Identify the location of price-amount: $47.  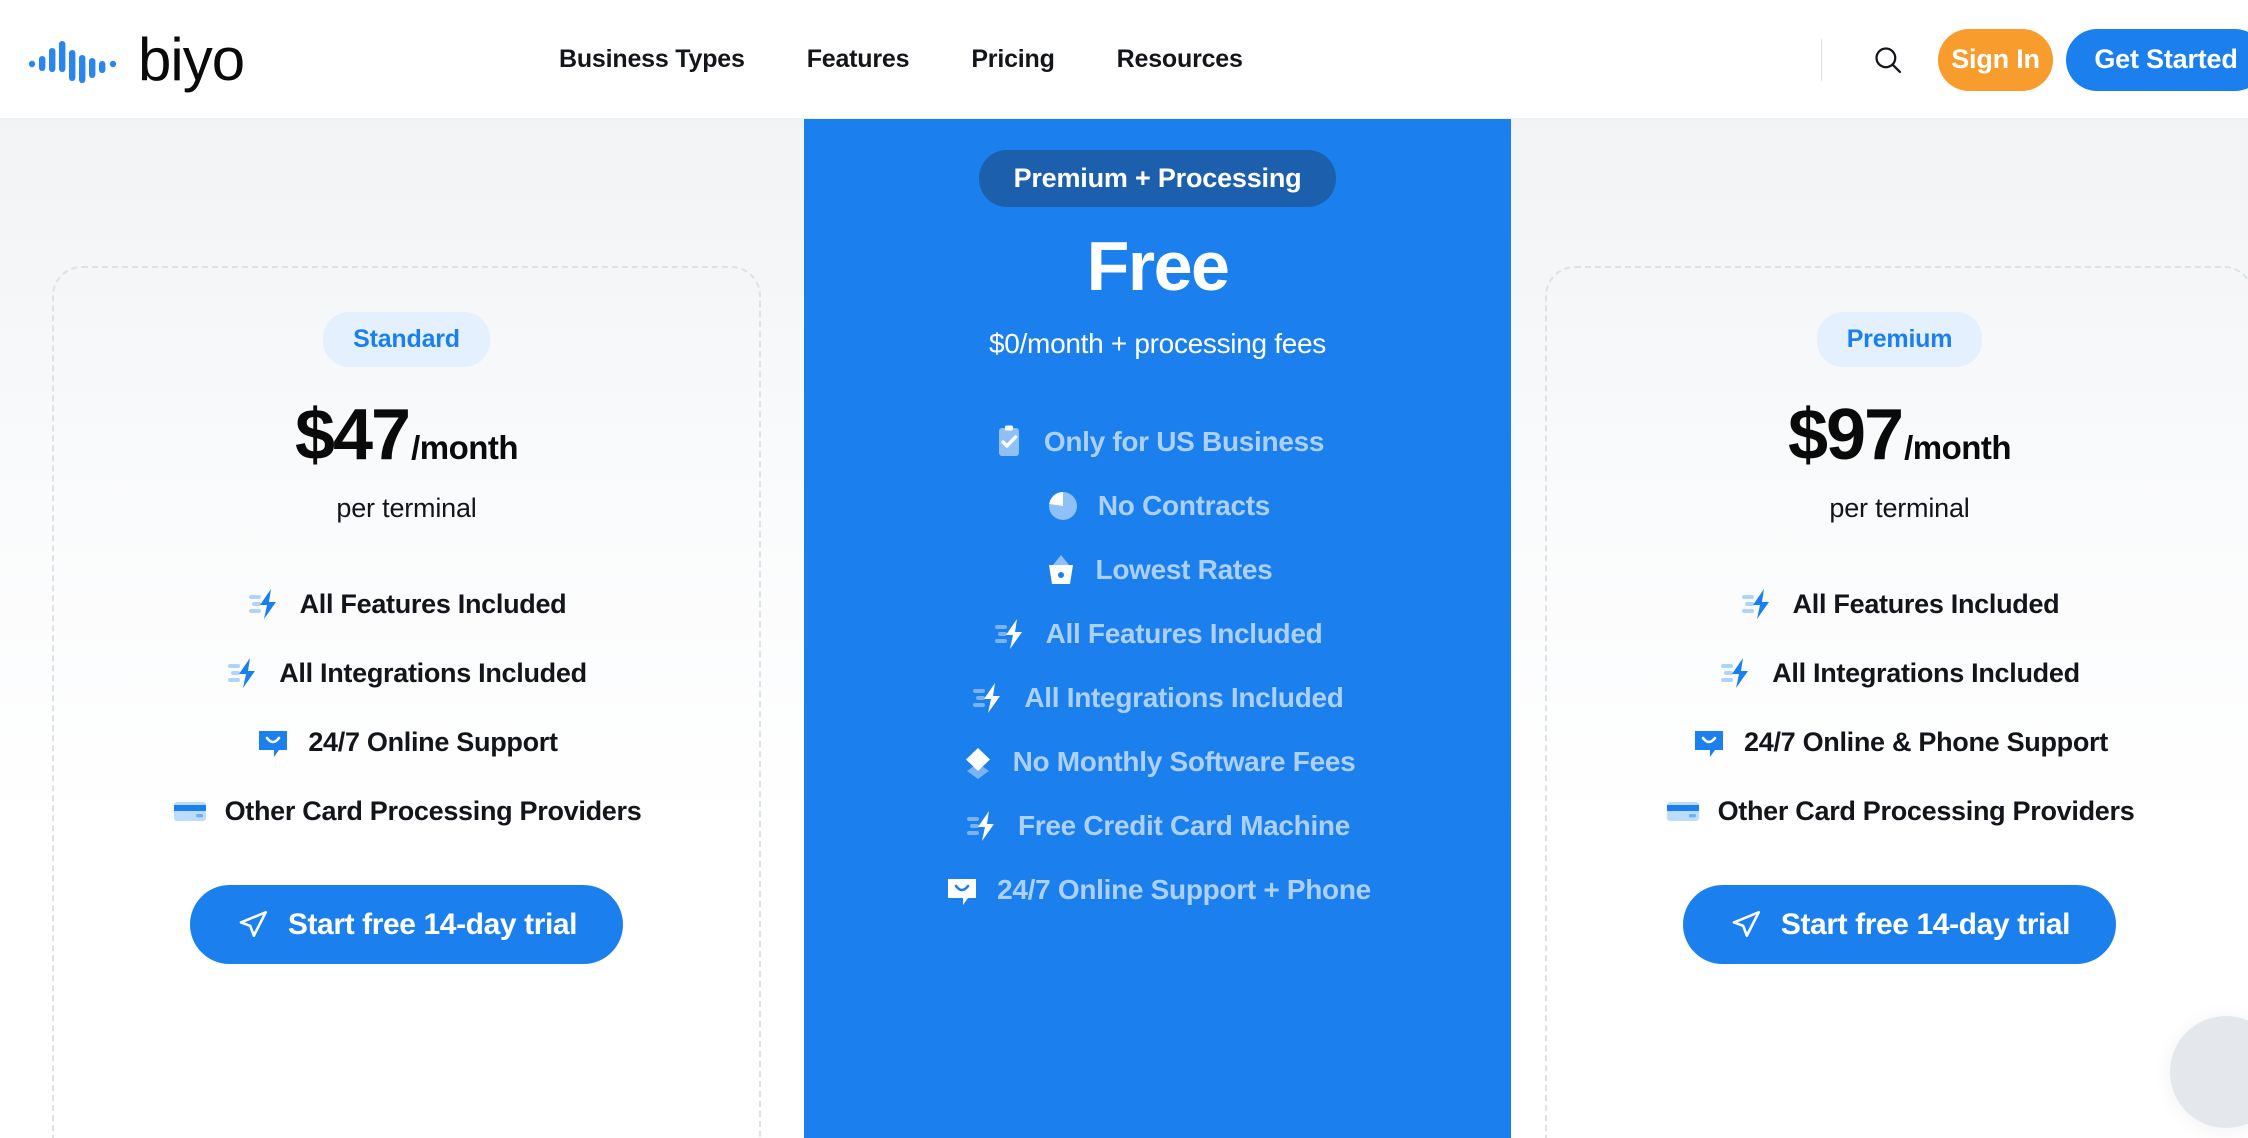
(352, 435).